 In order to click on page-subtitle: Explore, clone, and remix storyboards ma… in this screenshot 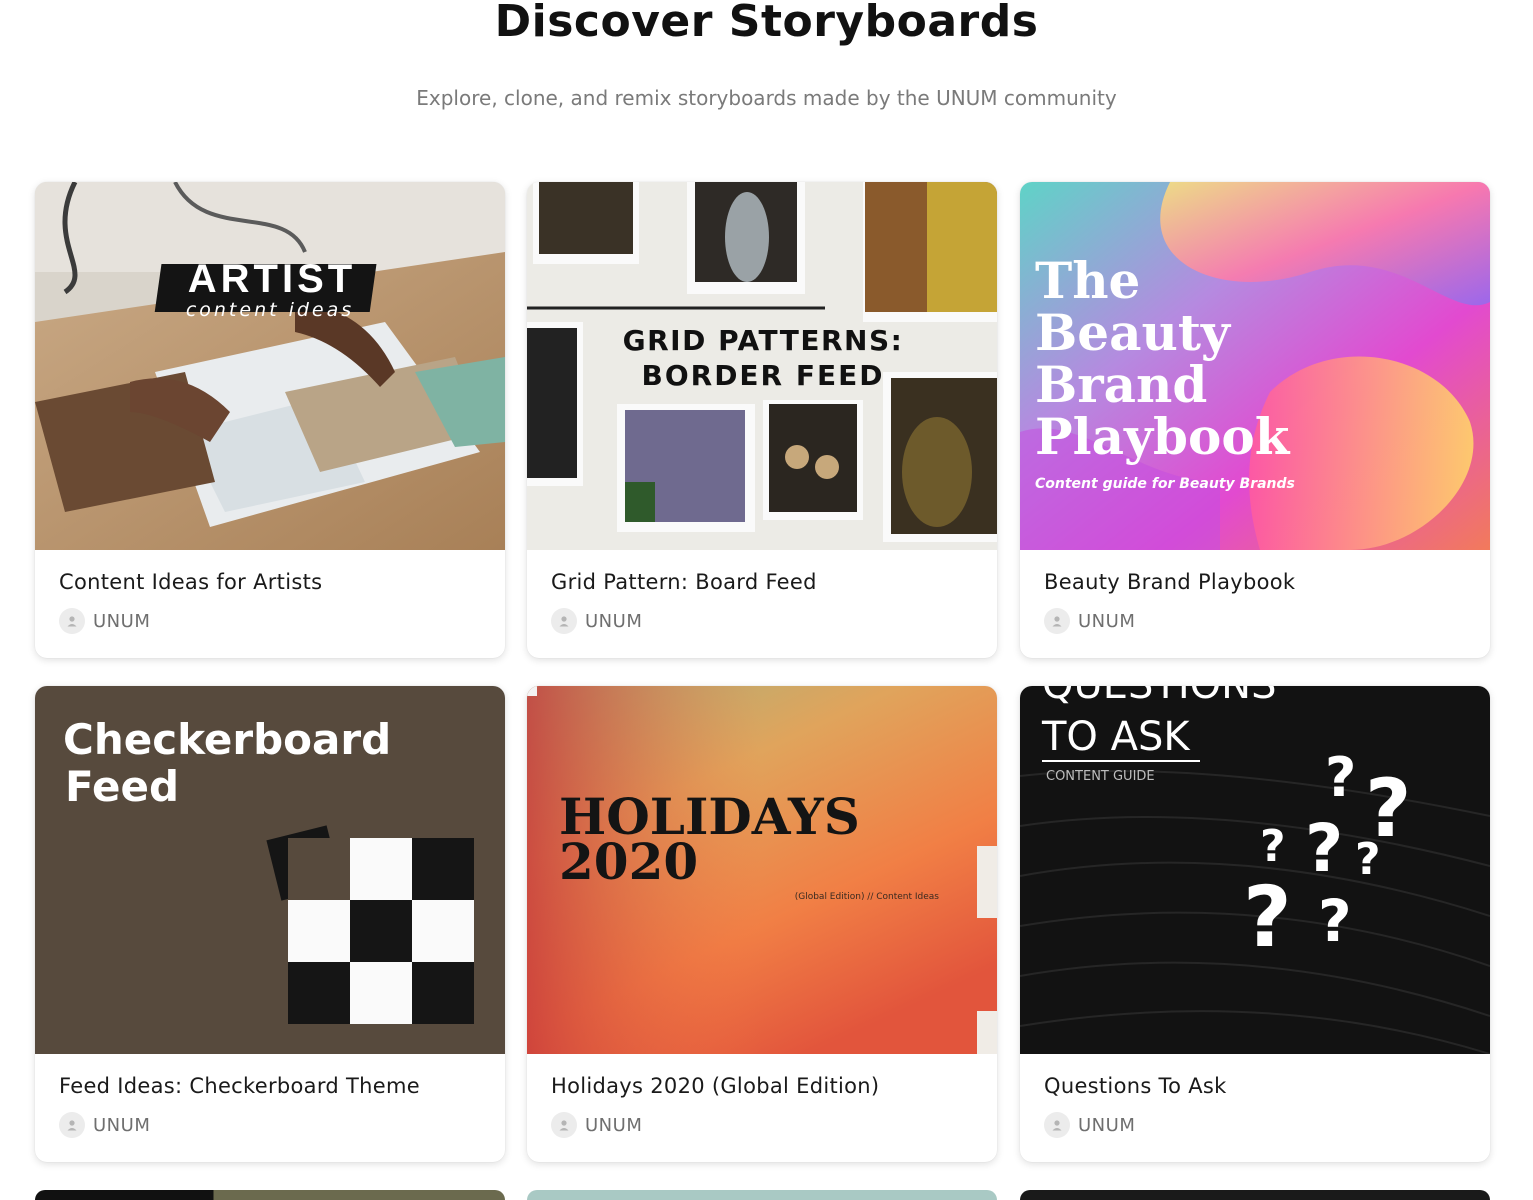, I will do `click(766, 98)`.